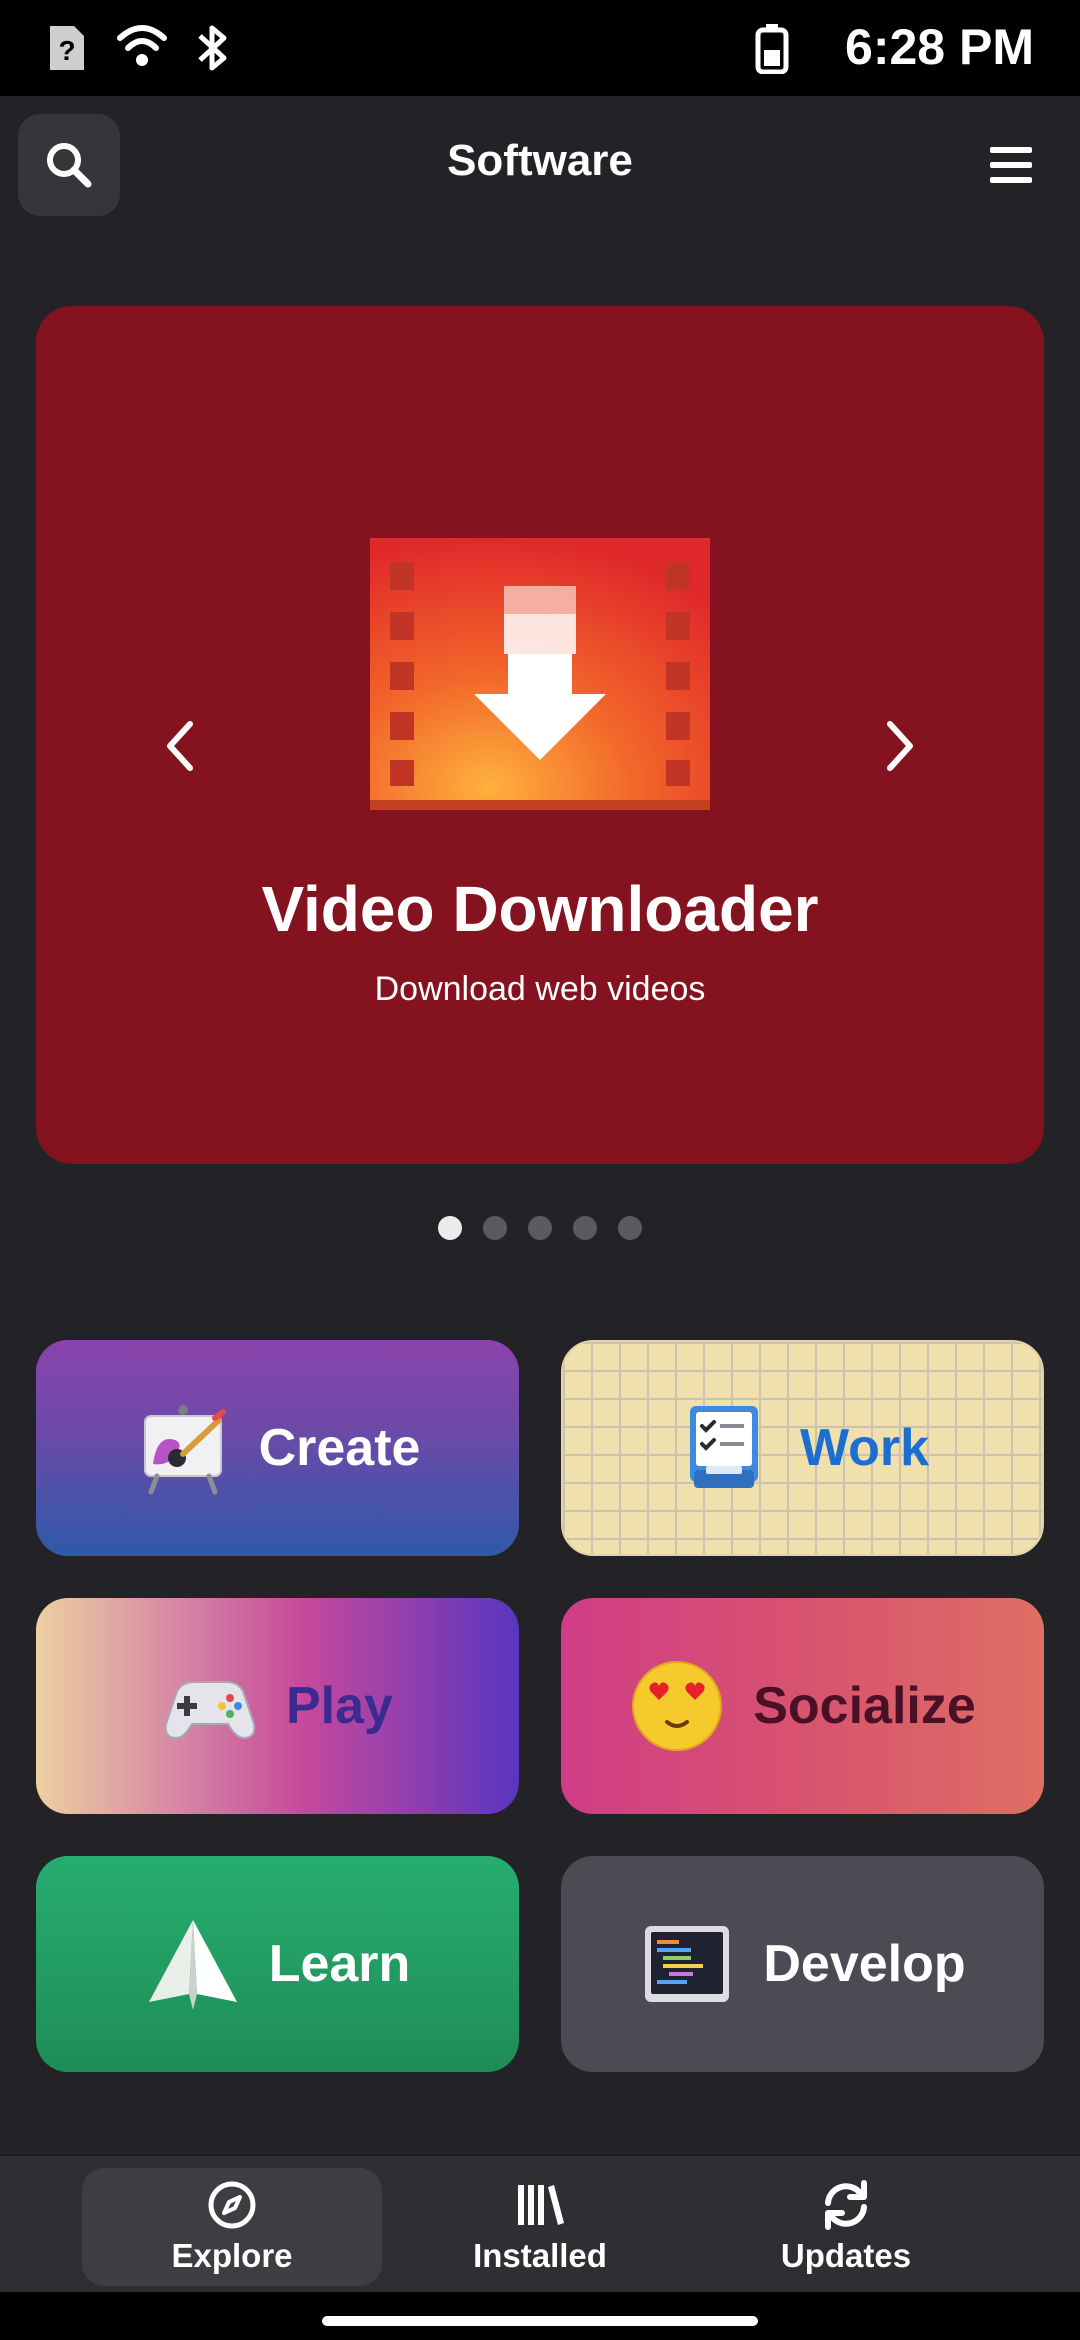  I want to click on easel-paint-icon, so click(184, 1450).